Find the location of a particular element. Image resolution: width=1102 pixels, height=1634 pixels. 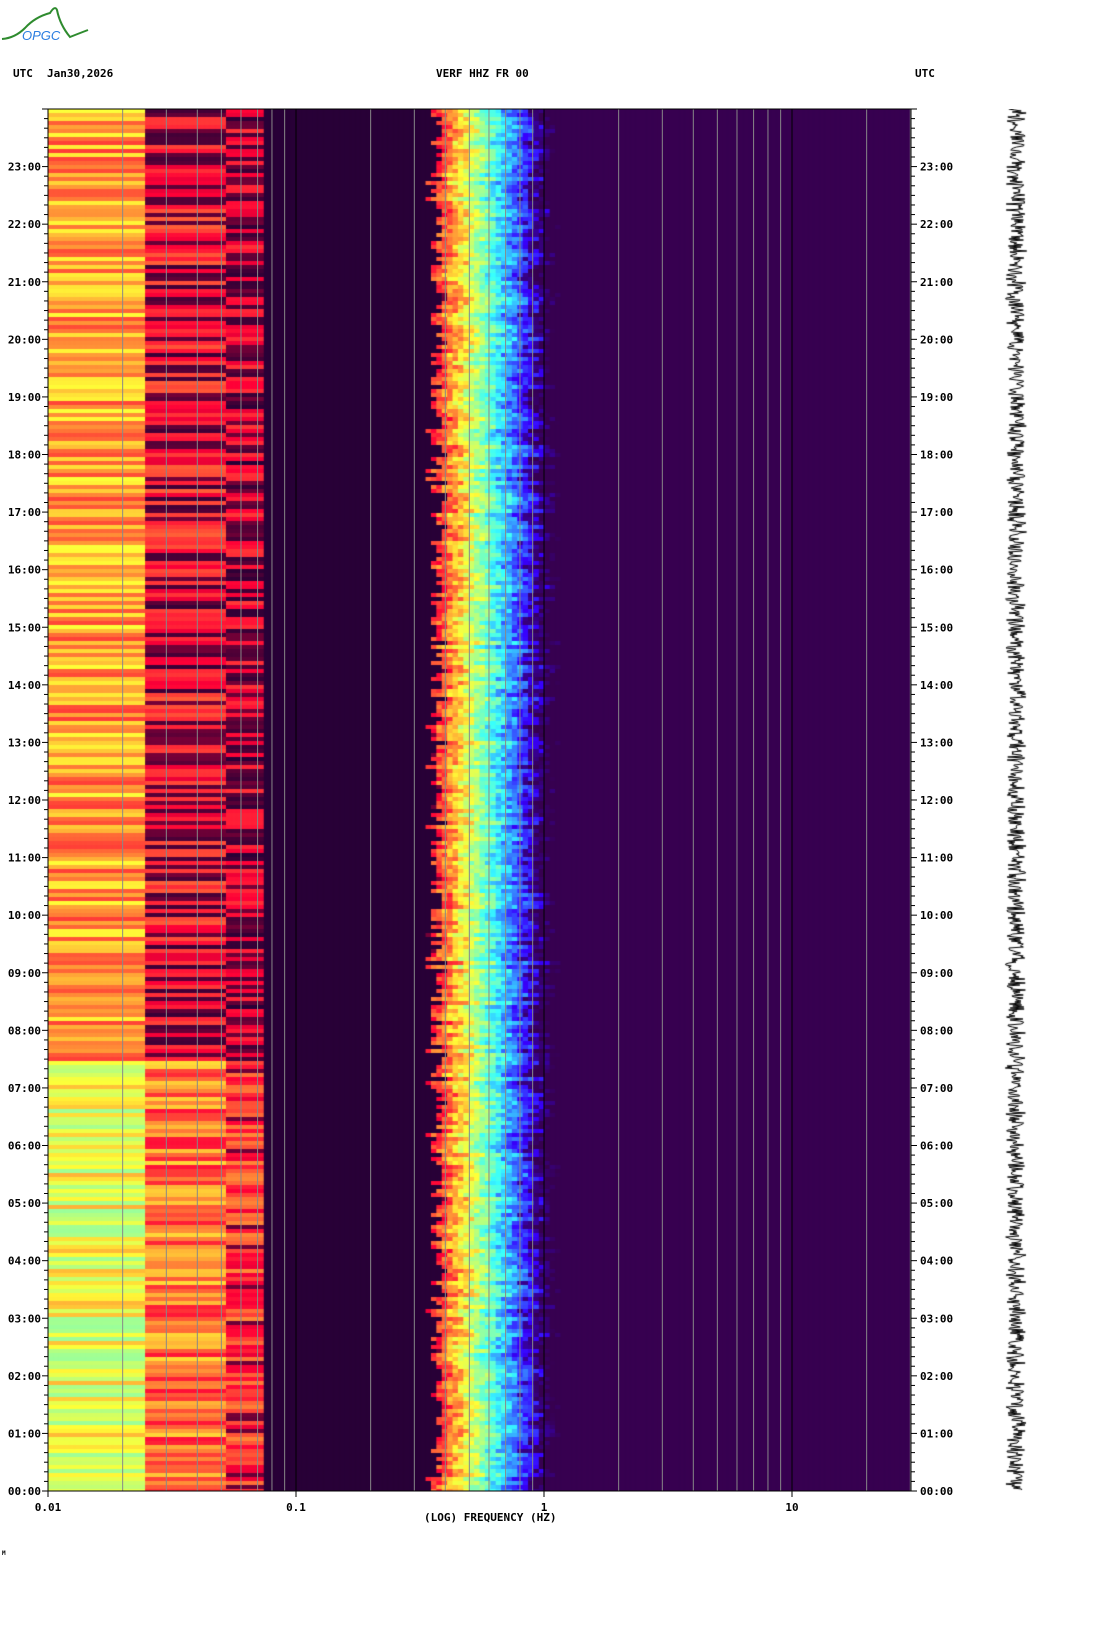

y-tick-label-right: 19:00 is located at coordinates (936, 397).